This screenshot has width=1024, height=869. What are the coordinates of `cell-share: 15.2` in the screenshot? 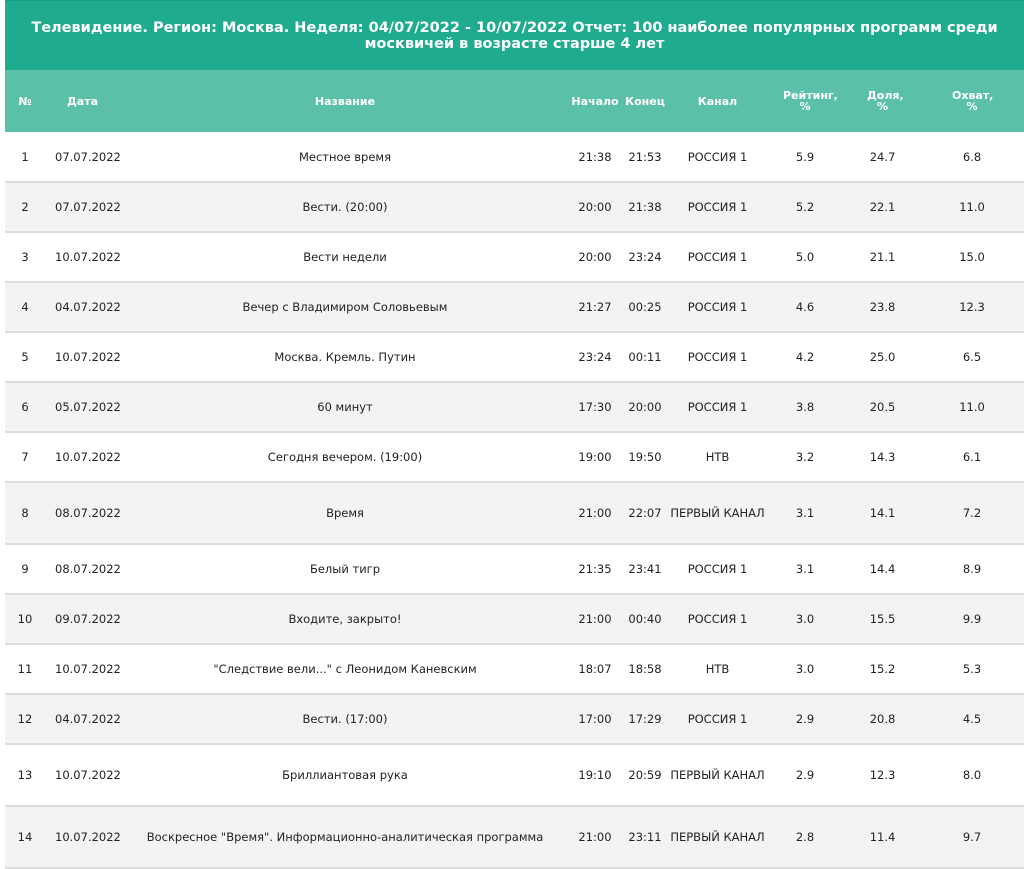 It's located at (882, 669).